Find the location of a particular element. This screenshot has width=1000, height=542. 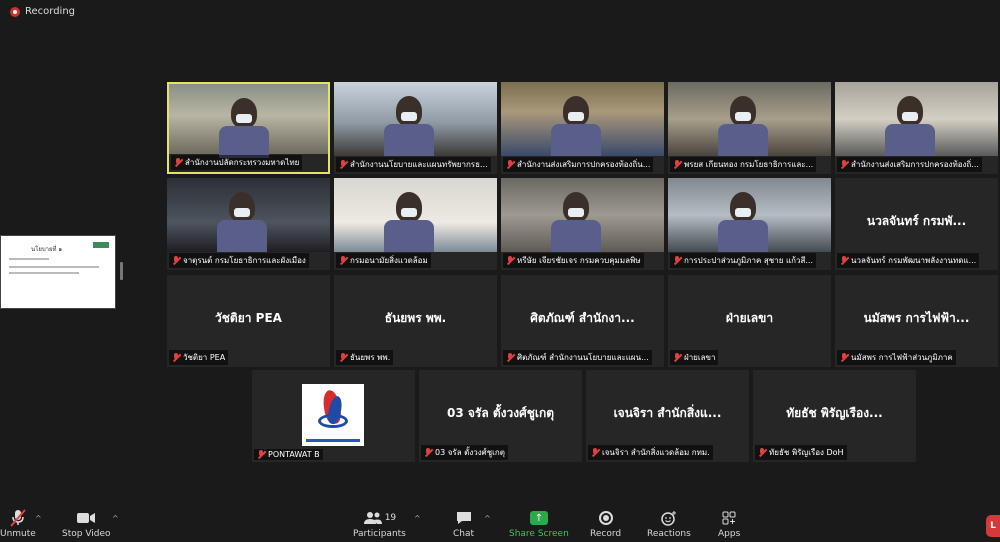

participant-tile: สำนักงานปลัดกระทรวงมหาดไทย is located at coordinates (248, 128).